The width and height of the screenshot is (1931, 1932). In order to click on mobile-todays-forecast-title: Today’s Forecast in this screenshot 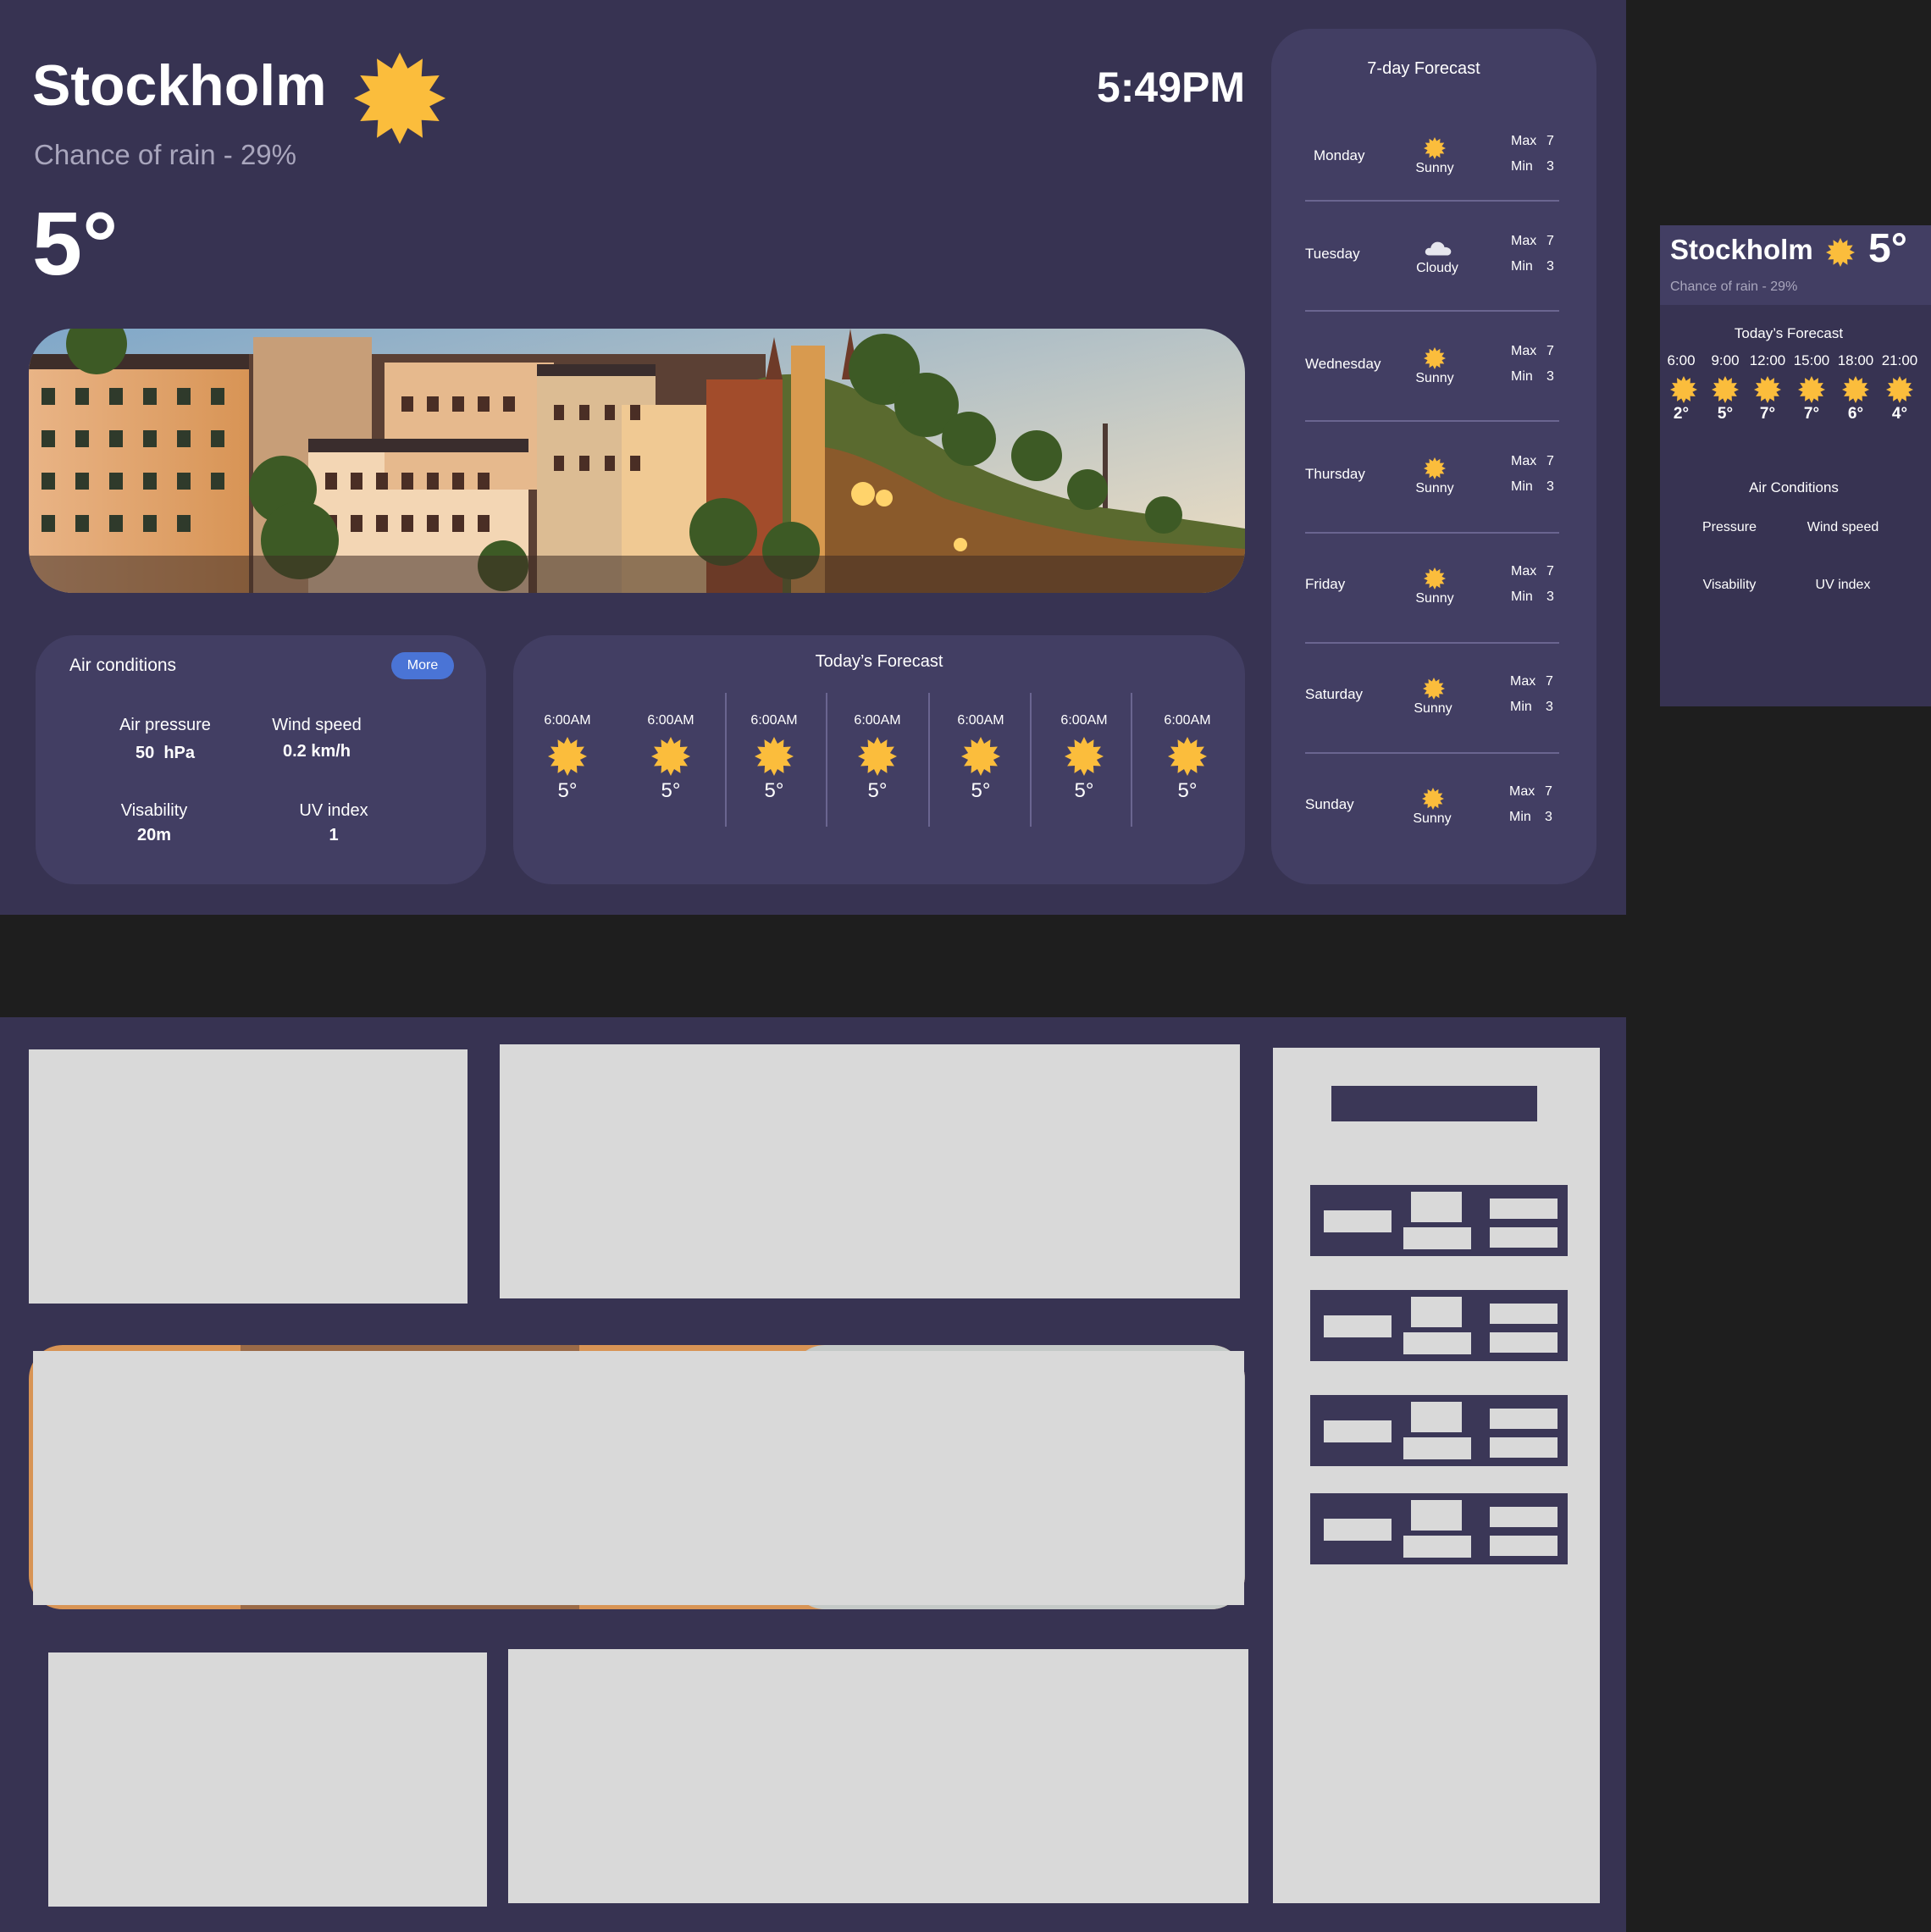, I will do `click(1789, 333)`.